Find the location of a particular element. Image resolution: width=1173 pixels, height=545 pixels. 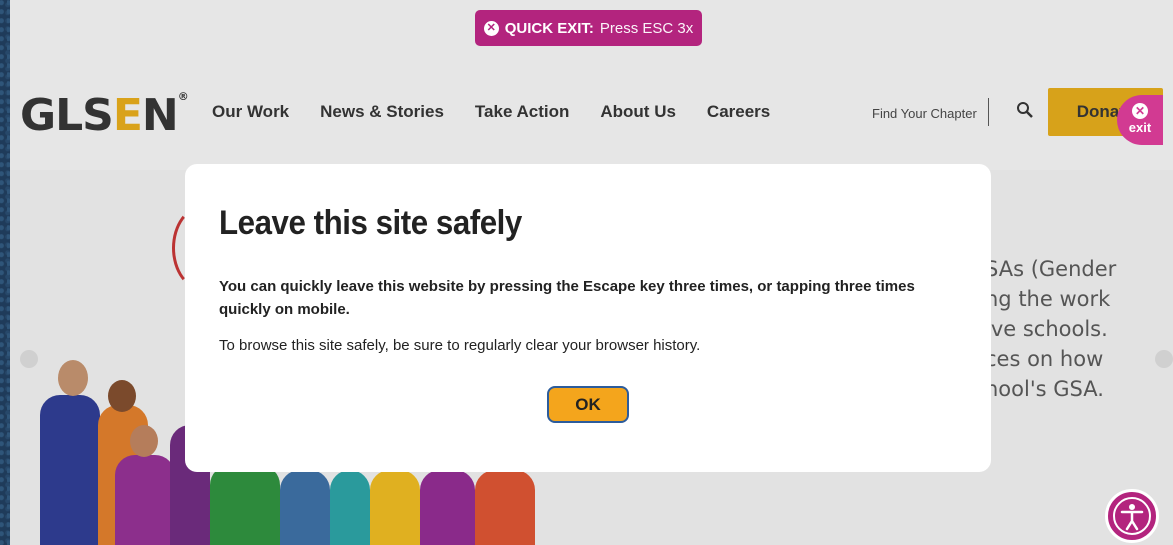

modal-title: Leave this site safely is located at coordinates (370, 223).